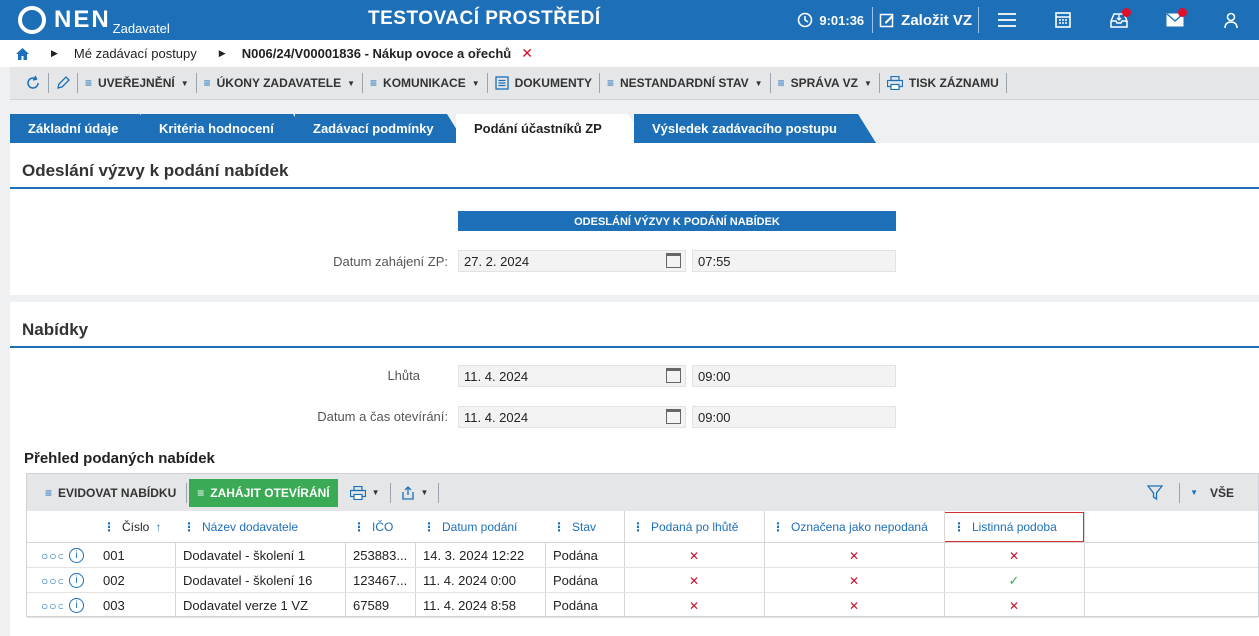 Image resolution: width=1259 pixels, height=636 pixels. Describe the element at coordinates (22, 53) in the screenshot. I see `home-icon` at that location.